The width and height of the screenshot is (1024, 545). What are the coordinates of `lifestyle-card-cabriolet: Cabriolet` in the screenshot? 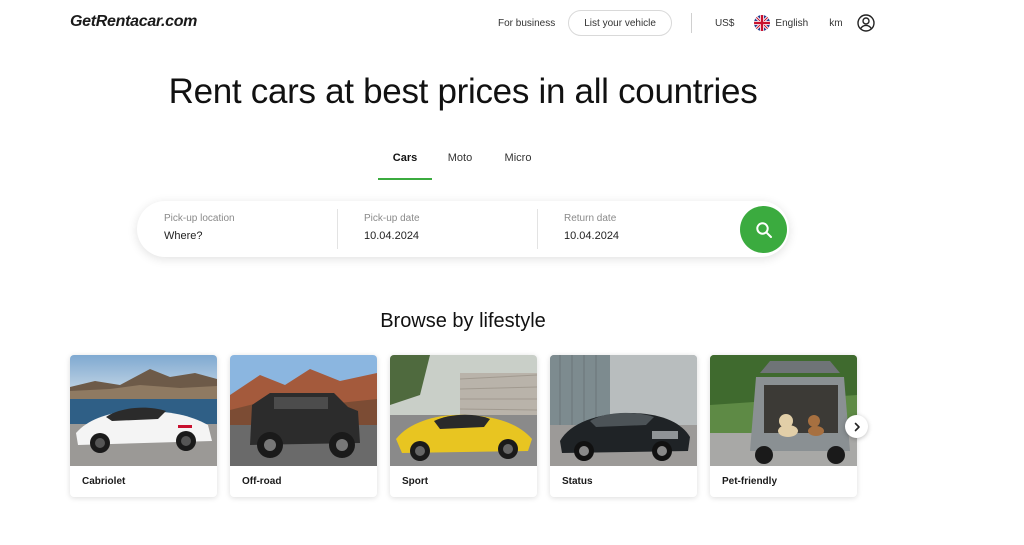 It's located at (143, 426).